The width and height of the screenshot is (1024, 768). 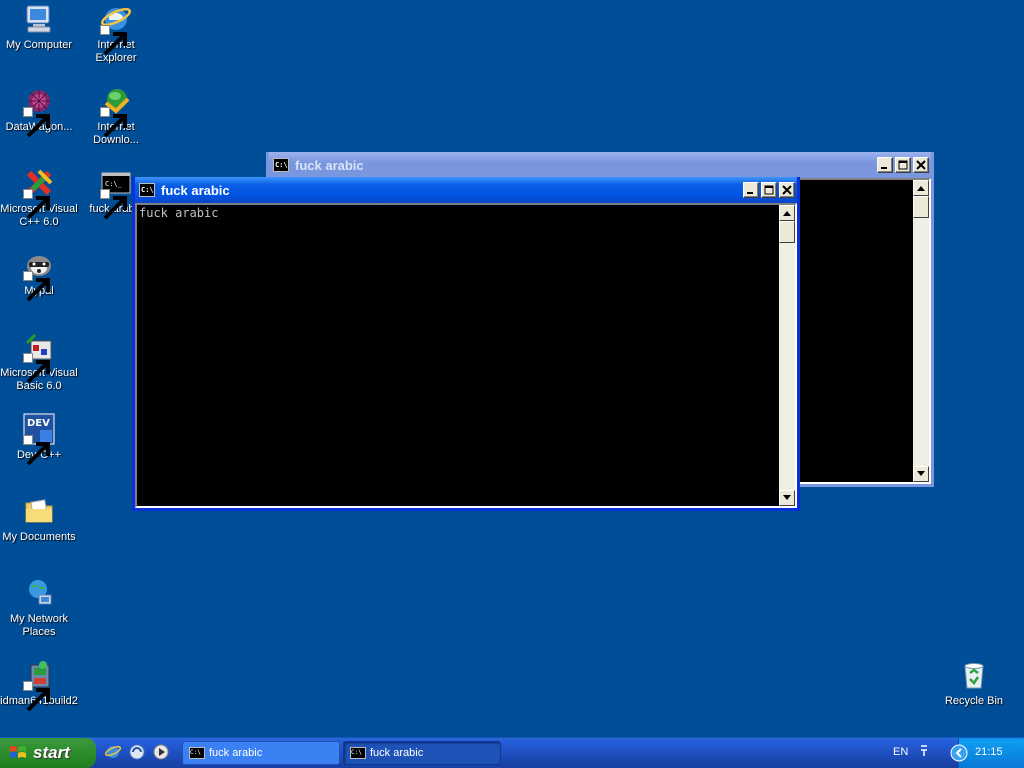 What do you see at coordinates (900, 752) in the screenshot?
I see `language-indicator: EN` at bounding box center [900, 752].